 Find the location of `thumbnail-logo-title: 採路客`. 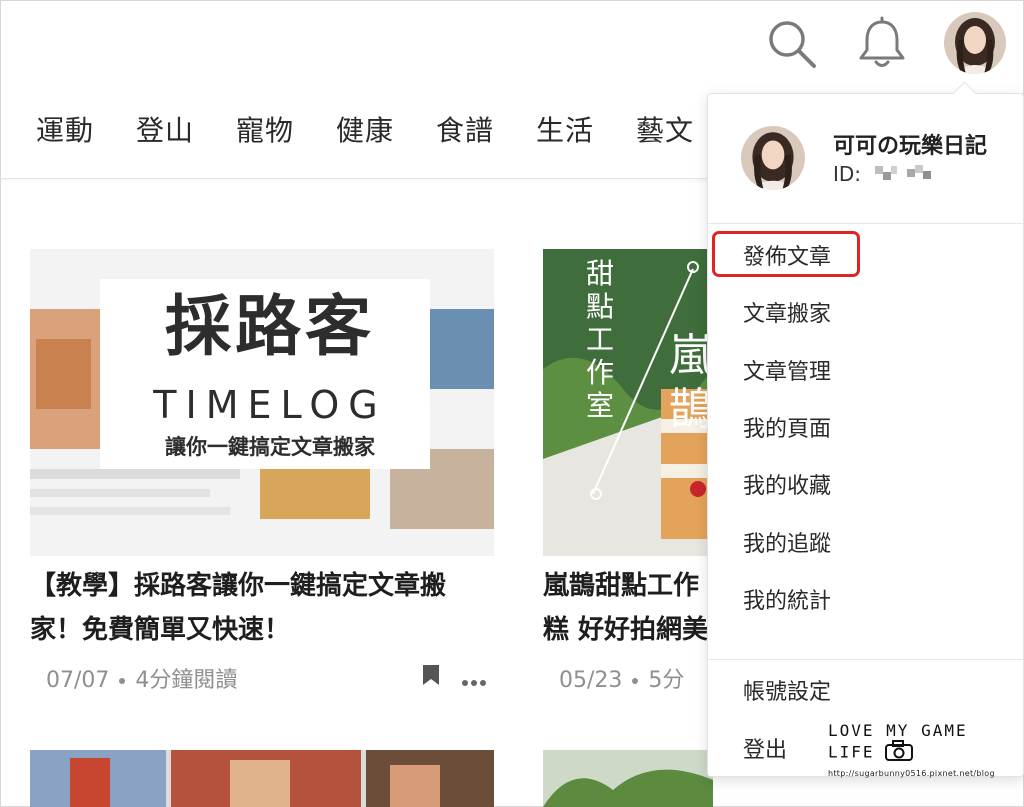

thumbnail-logo-title: 採路客 is located at coordinates (270, 326).